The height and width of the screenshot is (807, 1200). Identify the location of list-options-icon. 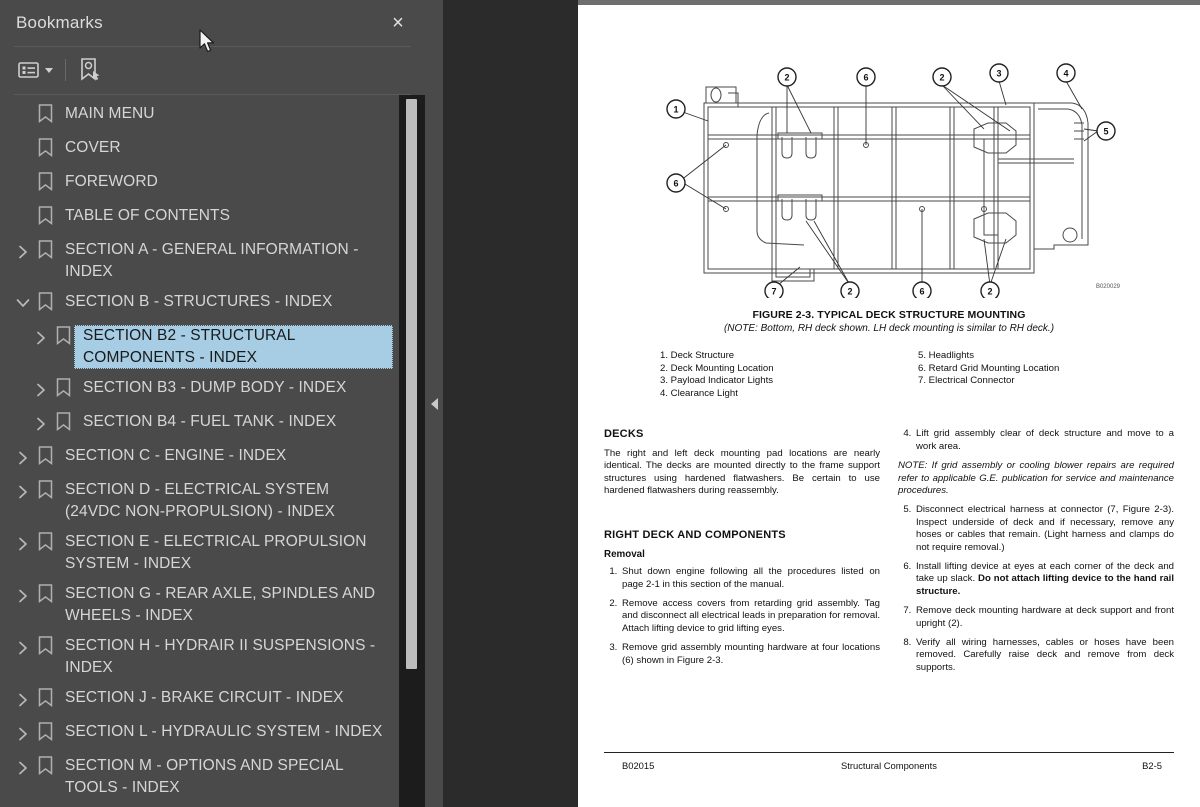
(36, 70).